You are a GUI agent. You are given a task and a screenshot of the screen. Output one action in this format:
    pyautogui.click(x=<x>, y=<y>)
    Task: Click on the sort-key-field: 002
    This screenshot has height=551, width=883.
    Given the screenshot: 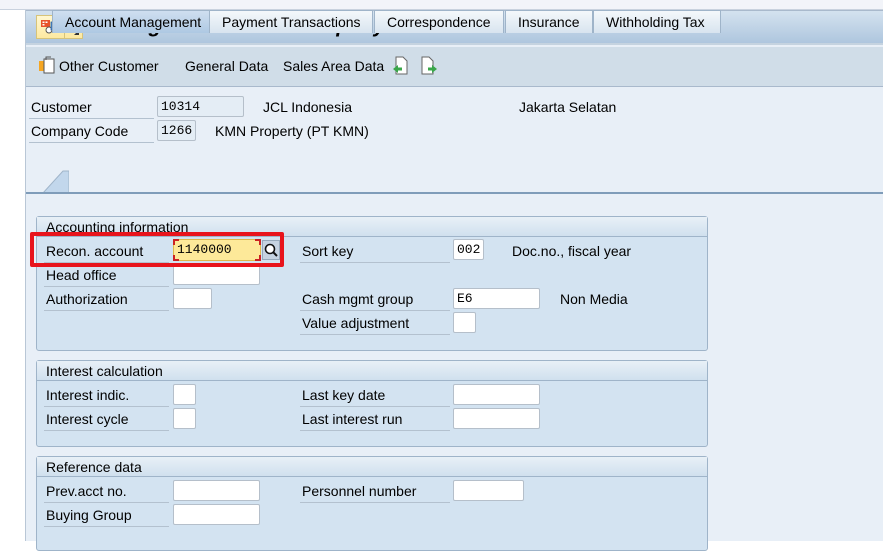 What is the action you would take?
    pyautogui.click(x=468, y=249)
    